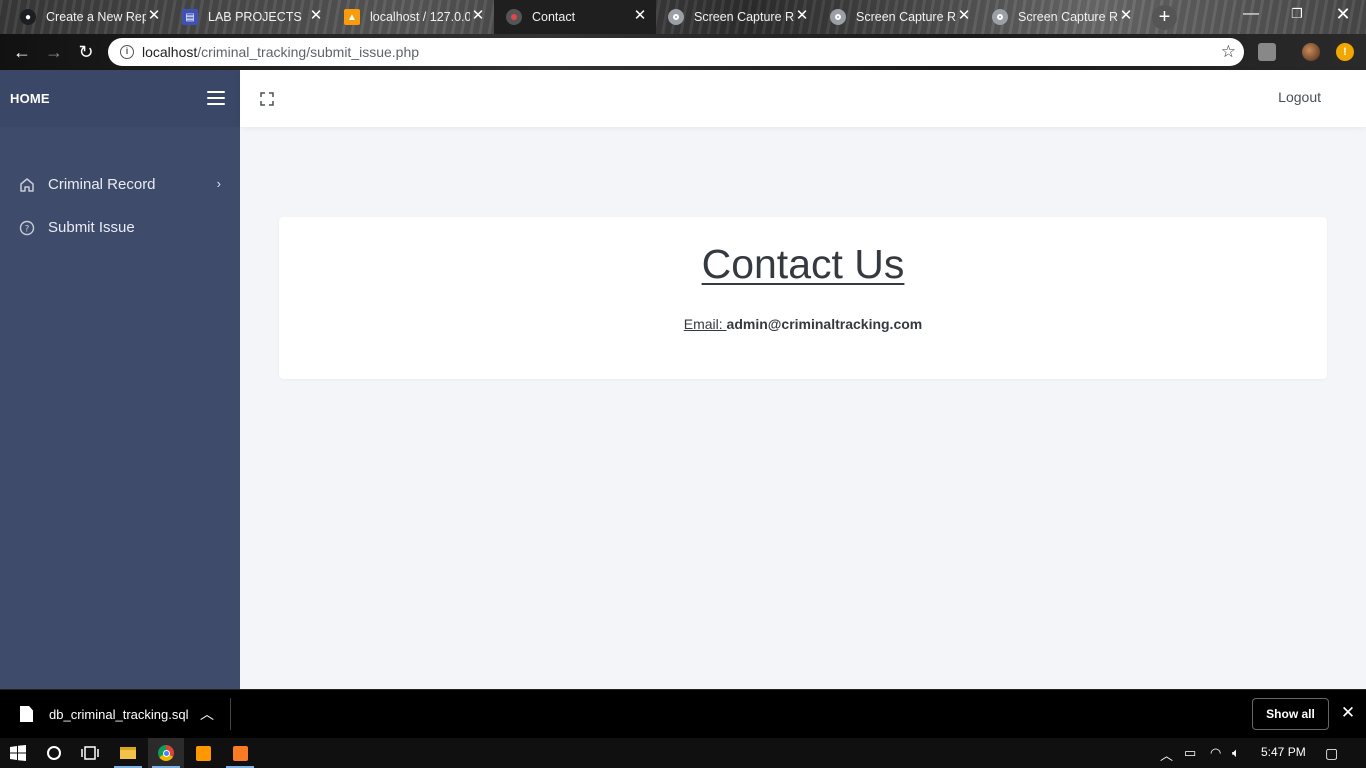 Image resolution: width=1366 pixels, height=768 pixels. I want to click on restore-icon: ❐, so click(1297, 15).